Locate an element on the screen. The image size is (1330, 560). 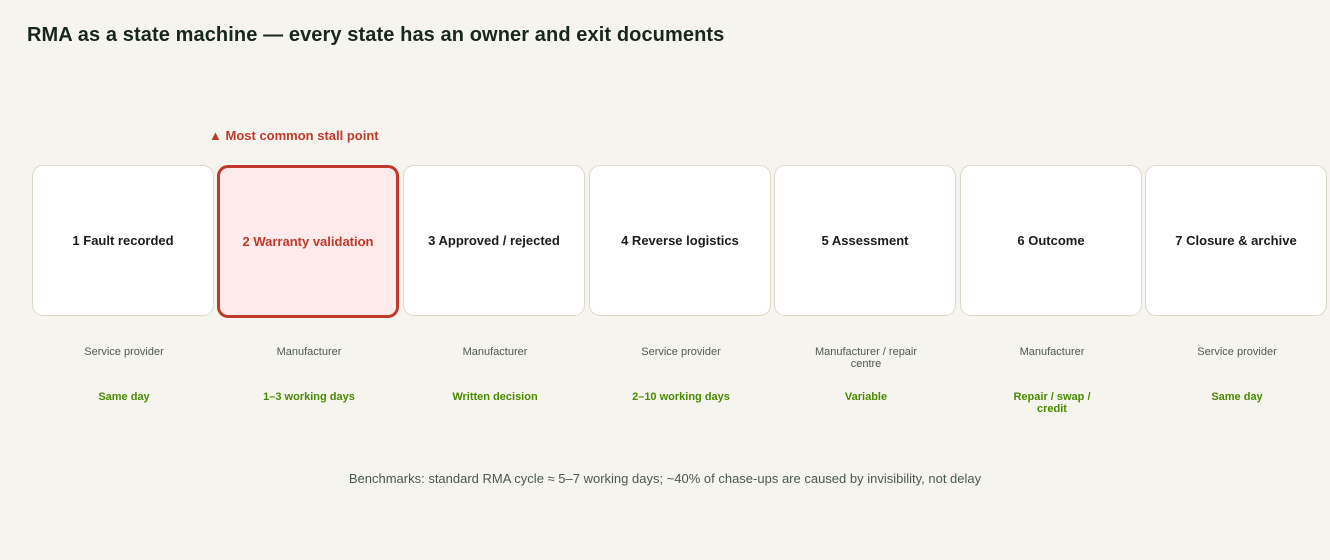
stall-point-label: Most common stall point is located at coordinates (302, 135).